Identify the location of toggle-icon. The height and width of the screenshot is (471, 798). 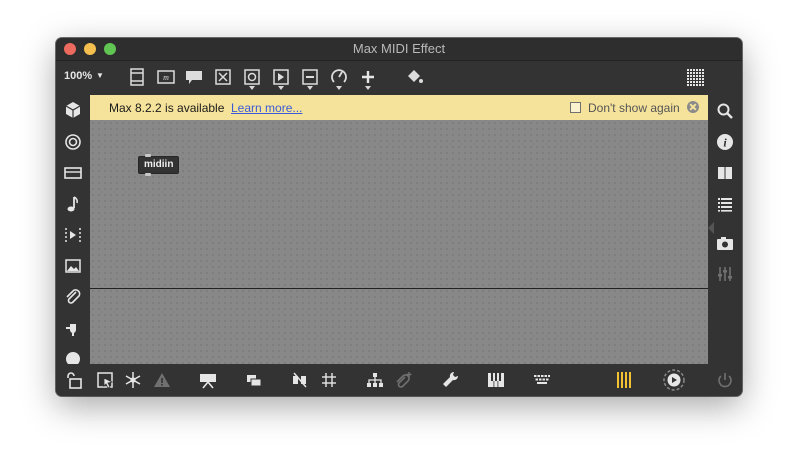
(223, 77).